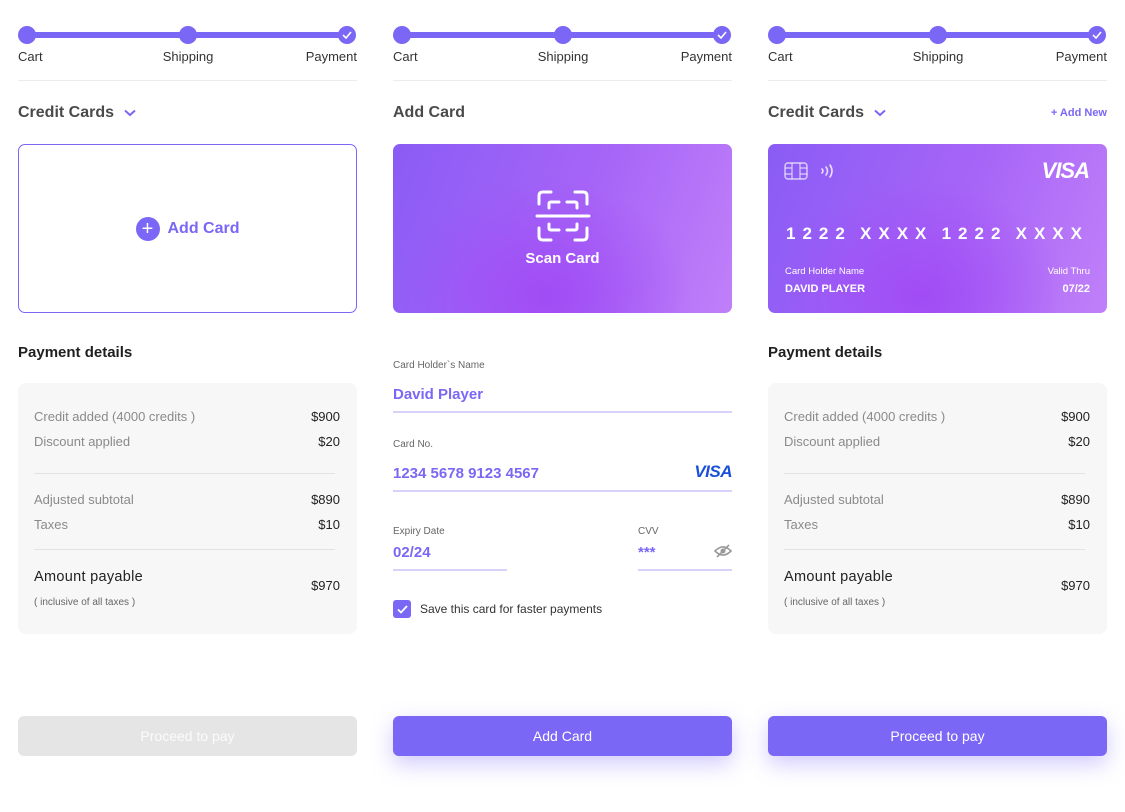  Describe the element at coordinates (1068, 271) in the screenshot. I see `valid-thru-label: Valid Thru` at that location.